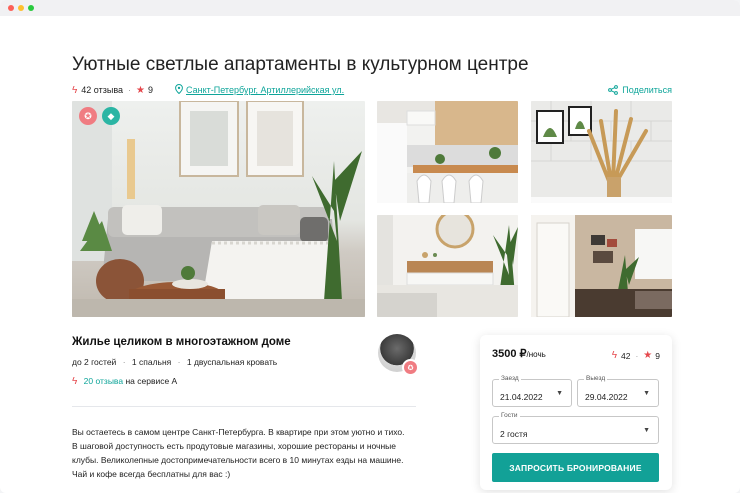 The image size is (740, 493). I want to click on bedrooms-count: 1 спальня, so click(151, 362).